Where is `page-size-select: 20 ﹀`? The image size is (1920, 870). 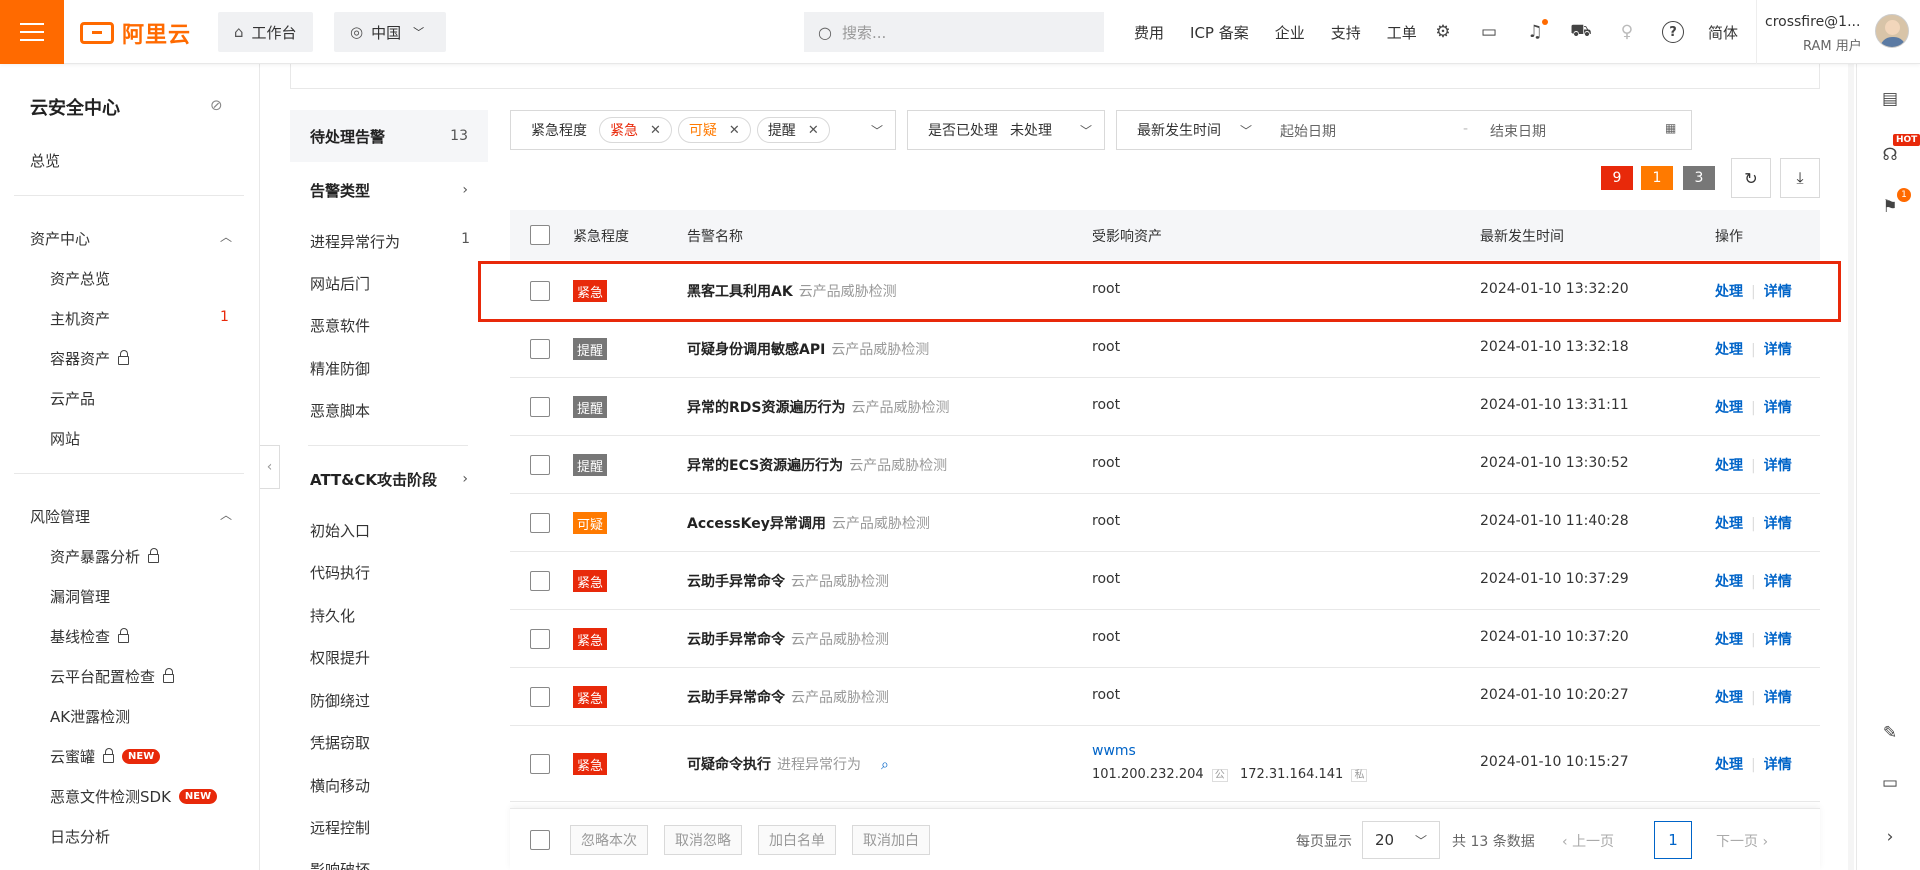 page-size-select: 20 ﹀ is located at coordinates (1401, 840).